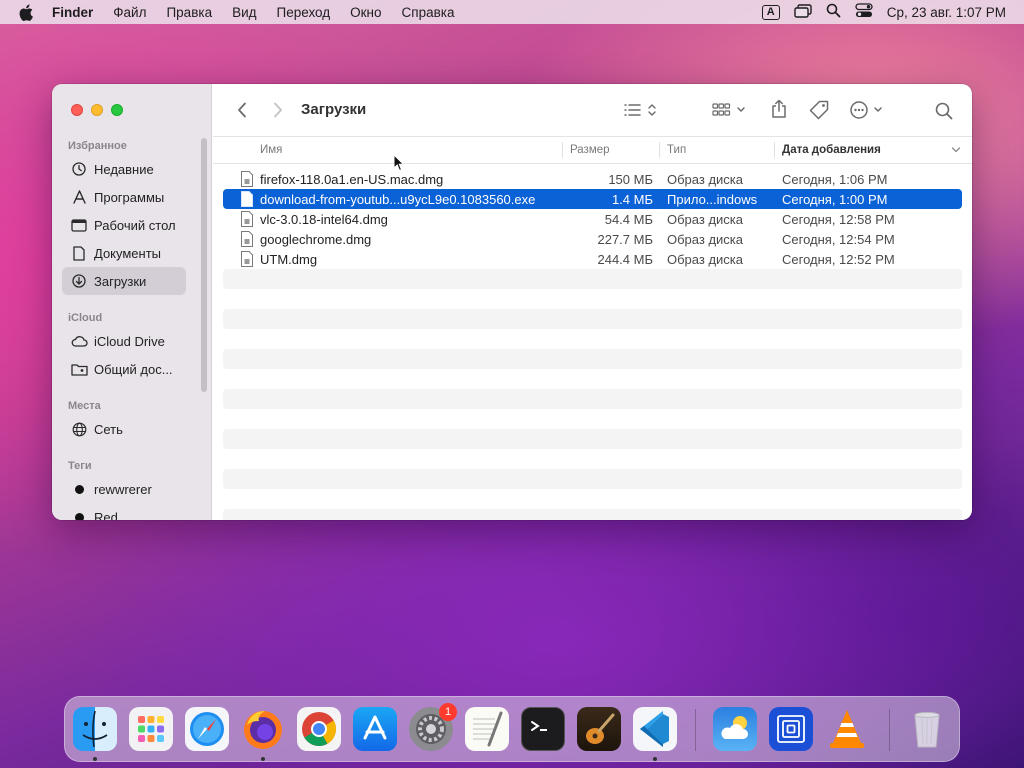  Describe the element at coordinates (630, 179) in the screenshot. I see `file-size: 150 МБ` at that location.